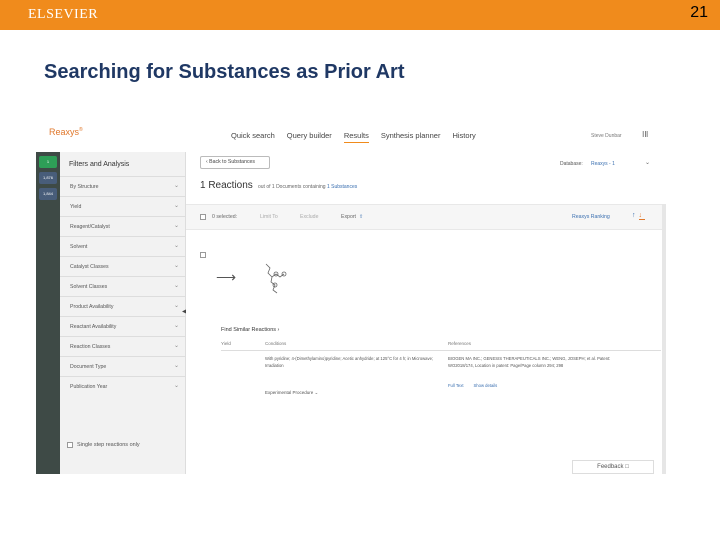  What do you see at coordinates (226, 343) in the screenshot?
I see `column-yield: Yield` at bounding box center [226, 343].